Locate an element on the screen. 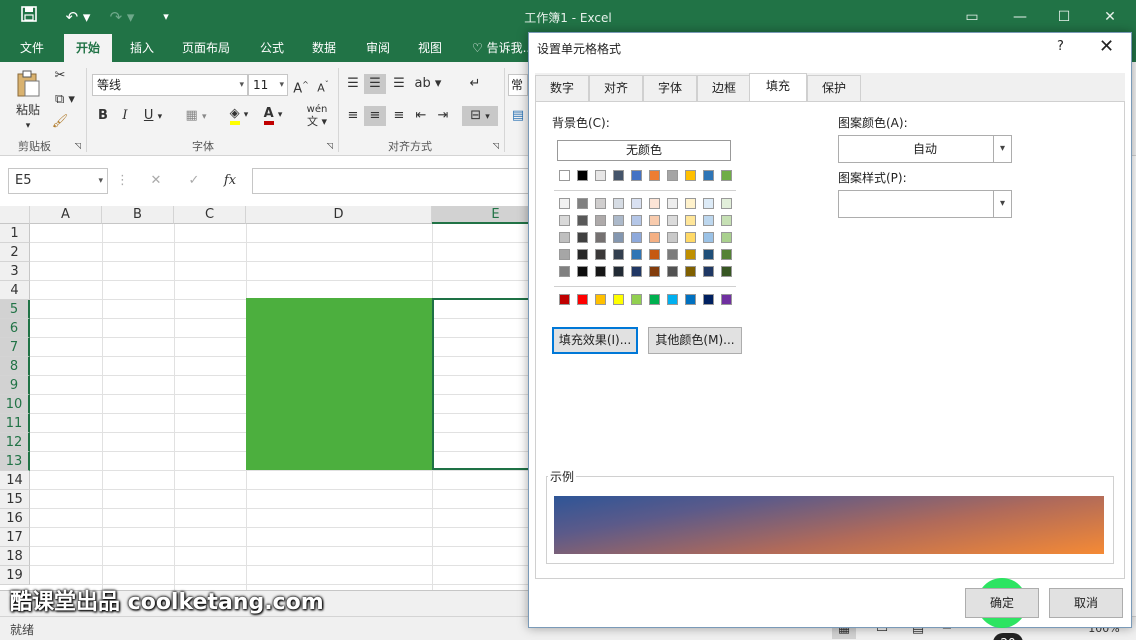 The width and height of the screenshot is (1136, 640). cut-icon: ✂ is located at coordinates (60, 76).